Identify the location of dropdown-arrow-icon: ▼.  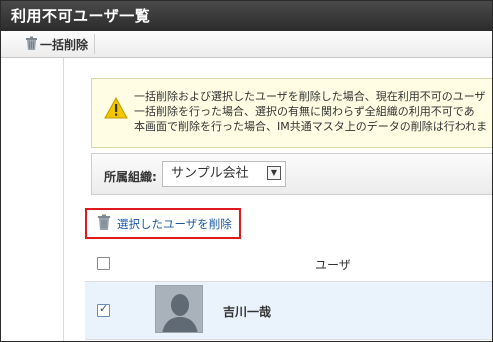
(274, 173).